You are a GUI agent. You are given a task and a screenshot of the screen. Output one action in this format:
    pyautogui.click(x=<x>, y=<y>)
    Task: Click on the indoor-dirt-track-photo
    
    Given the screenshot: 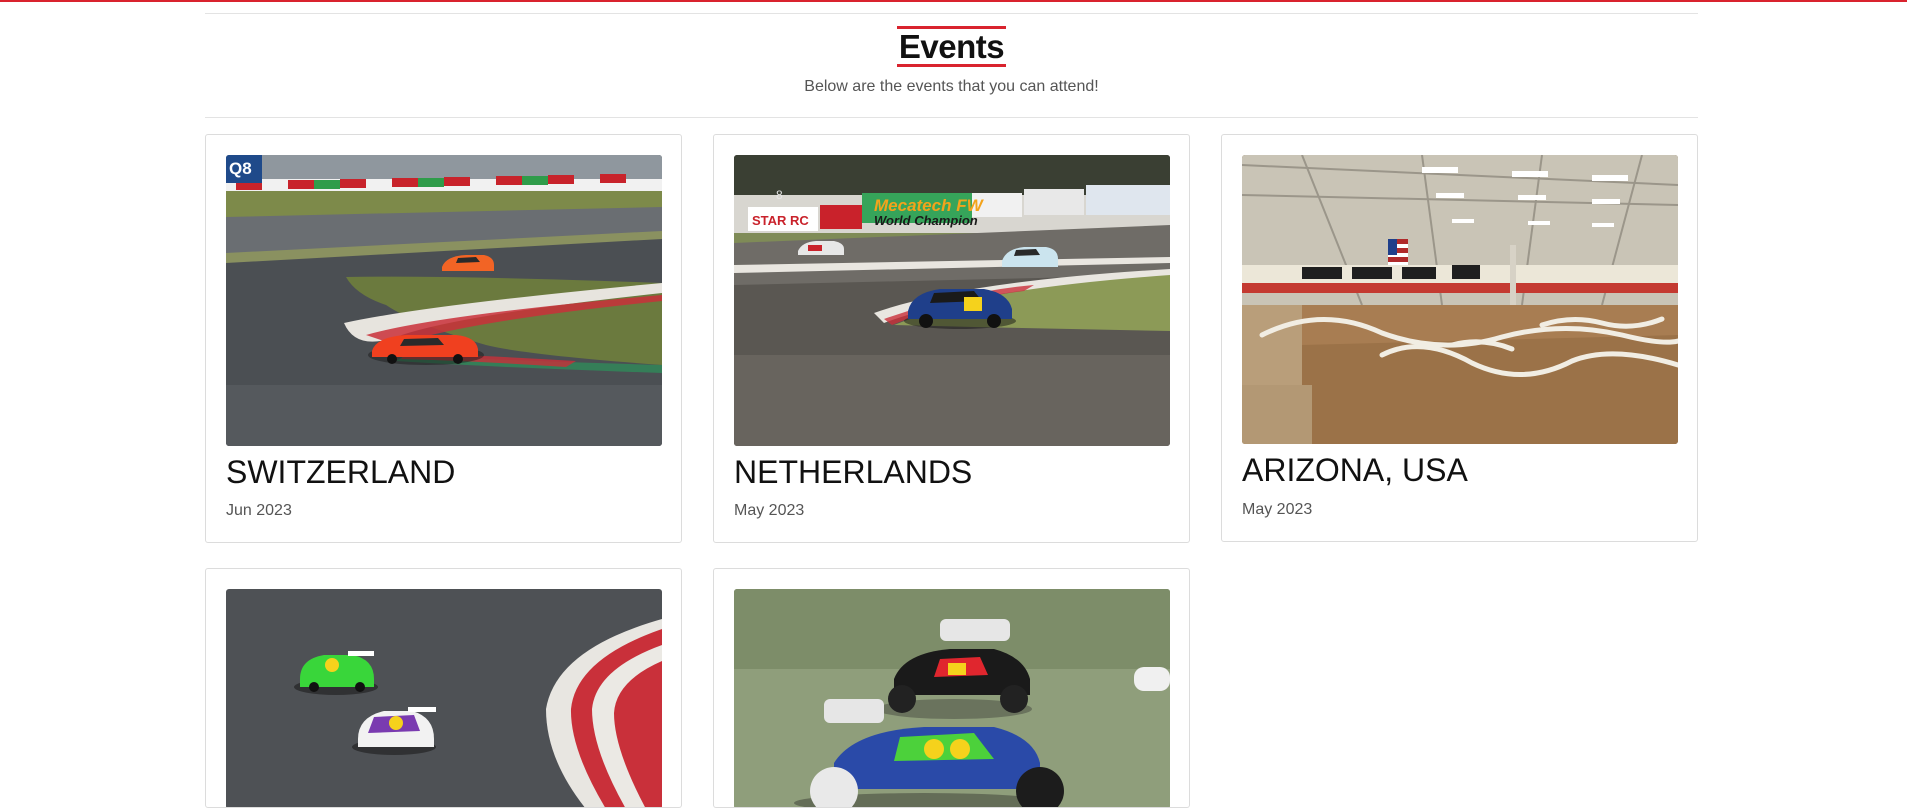 What is the action you would take?
    pyautogui.click(x=1460, y=299)
    